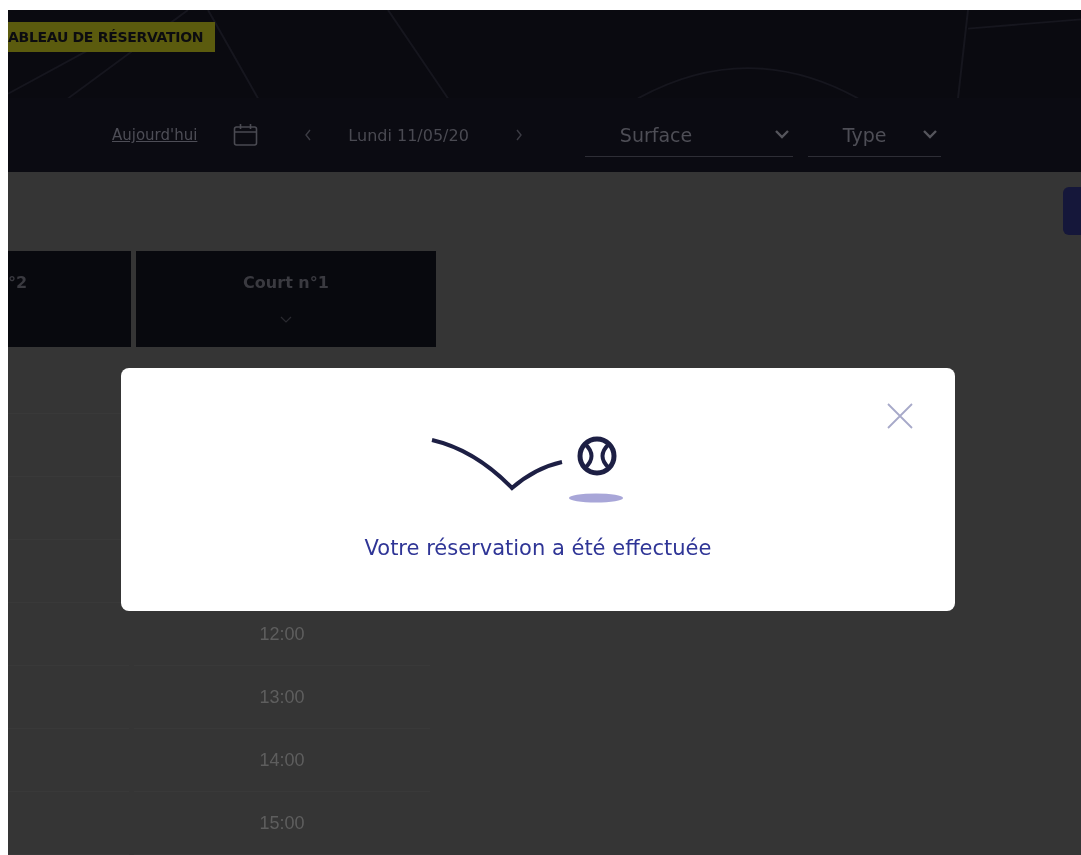  I want to click on success-message: Votre réservation a été effectuée, so click(538, 548).